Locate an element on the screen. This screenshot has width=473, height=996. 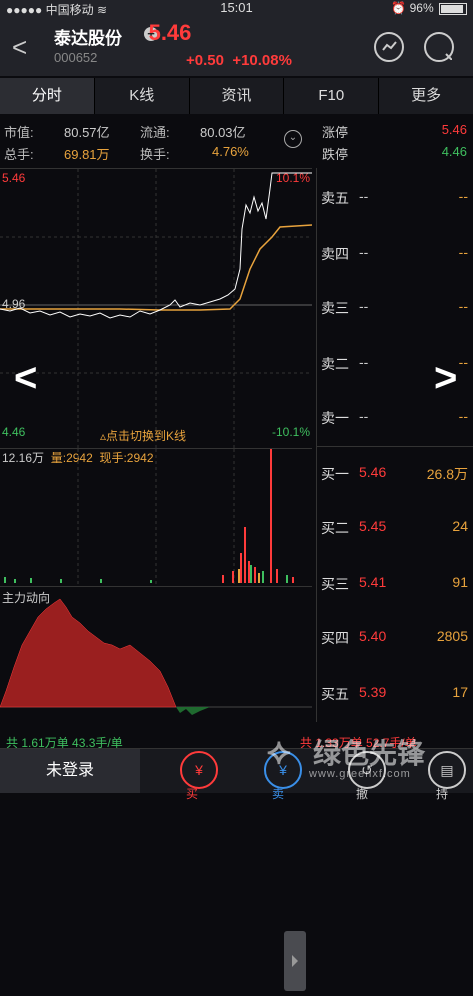
chart-bottom-left: 4.46 is located at coordinates (14, 432).